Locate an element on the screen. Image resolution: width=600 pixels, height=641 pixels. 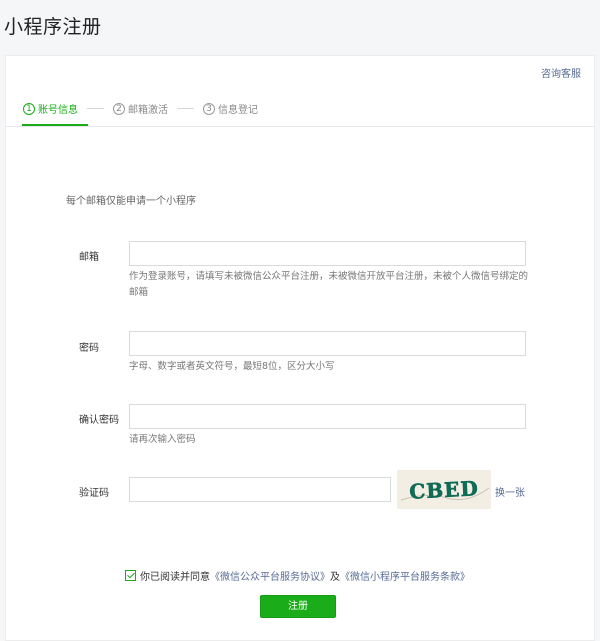
confirm-password-hint: 请再次输入密码 is located at coordinates (162, 439).